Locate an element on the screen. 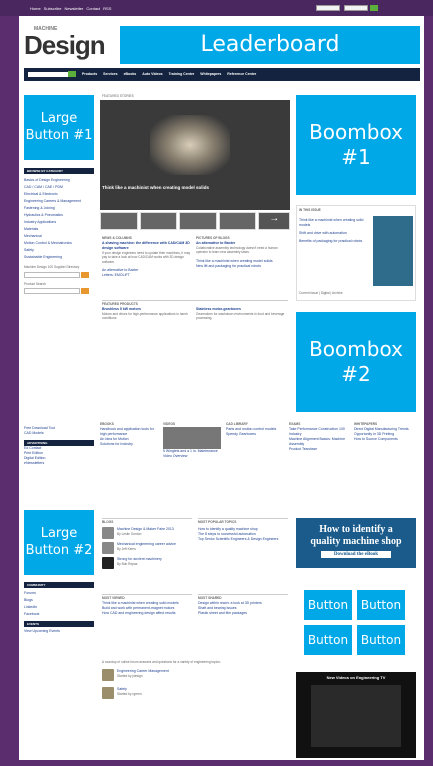  column-link: Solutions for Industry is located at coordinates (130, 444).